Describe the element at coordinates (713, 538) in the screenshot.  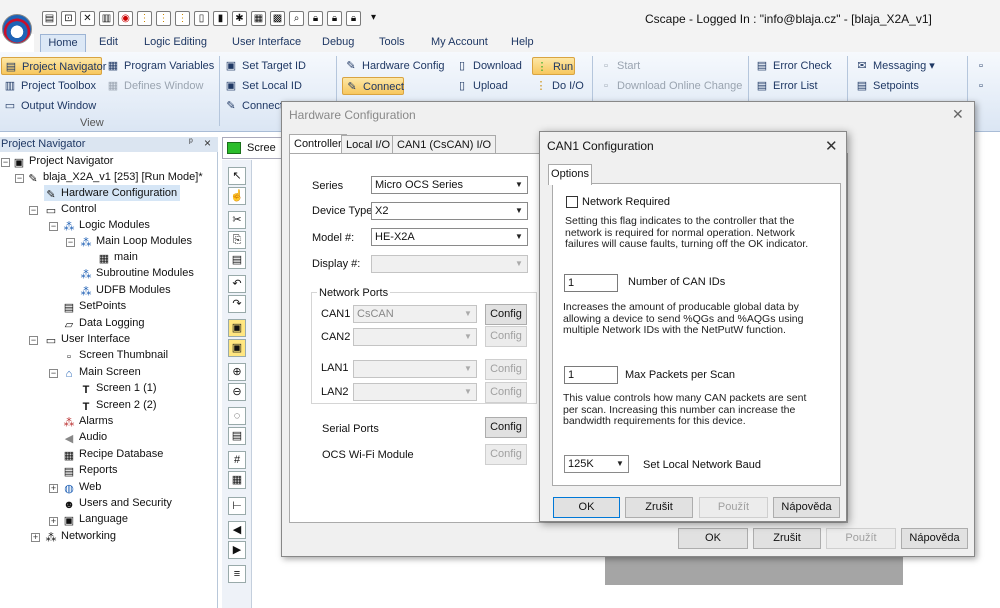
I see `hw-ok-button: OK` at that location.